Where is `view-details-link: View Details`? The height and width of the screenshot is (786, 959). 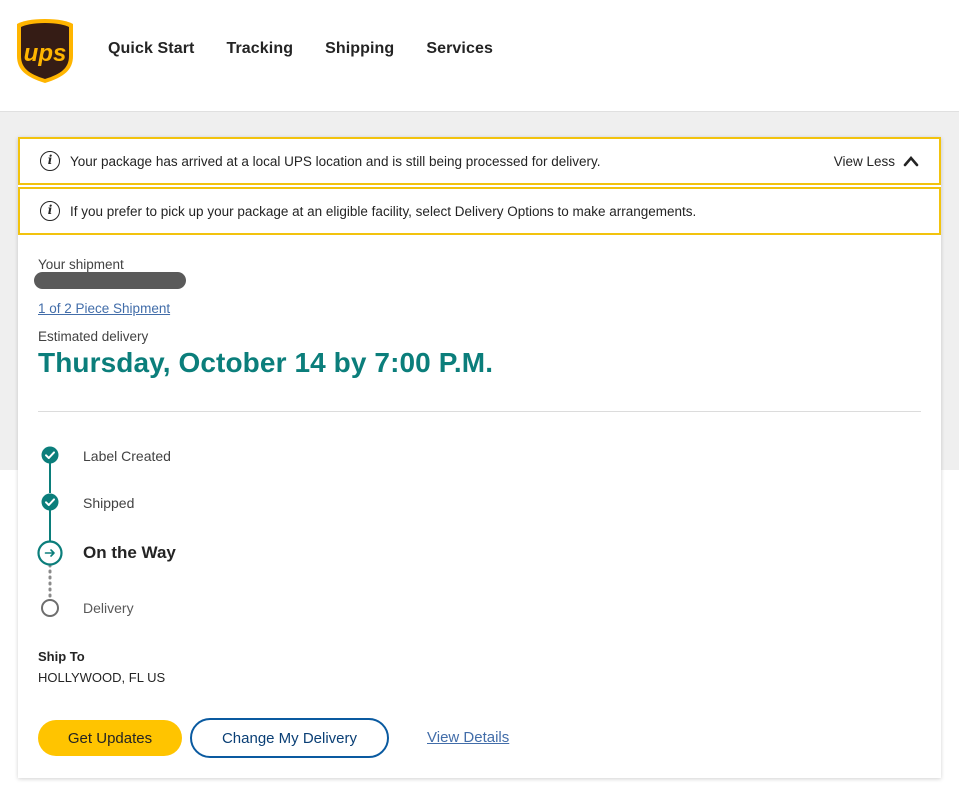 view-details-link: View Details is located at coordinates (468, 737).